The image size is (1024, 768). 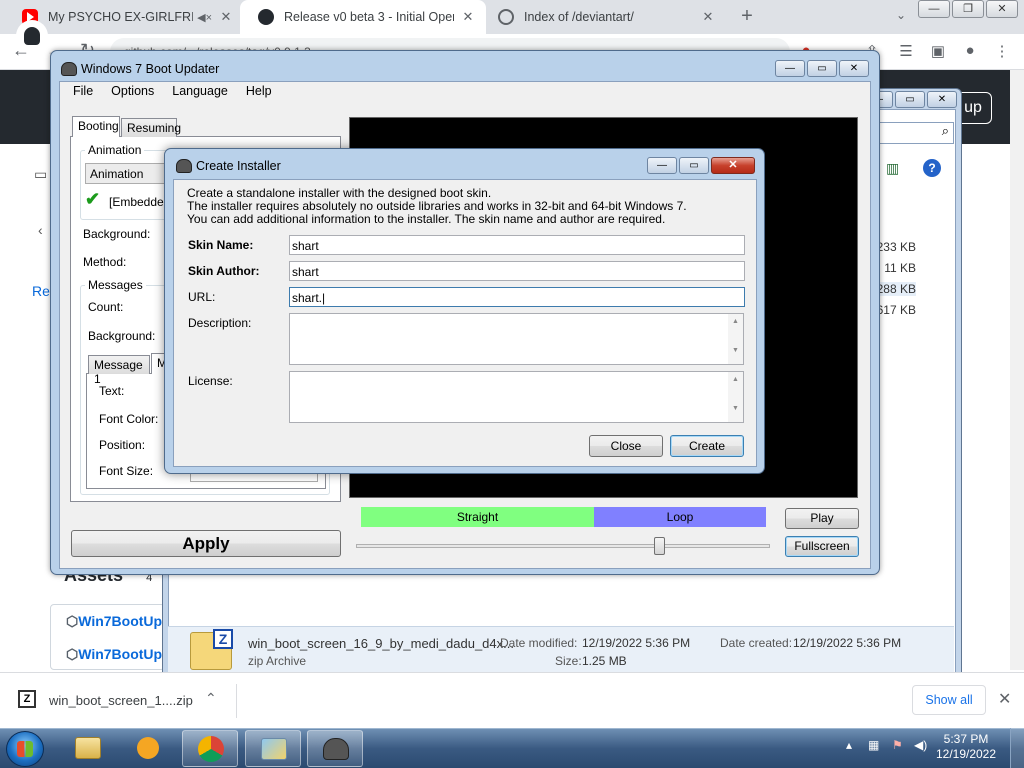 I want to click on chevron-up-icon: ⌃, so click(x=211, y=698).